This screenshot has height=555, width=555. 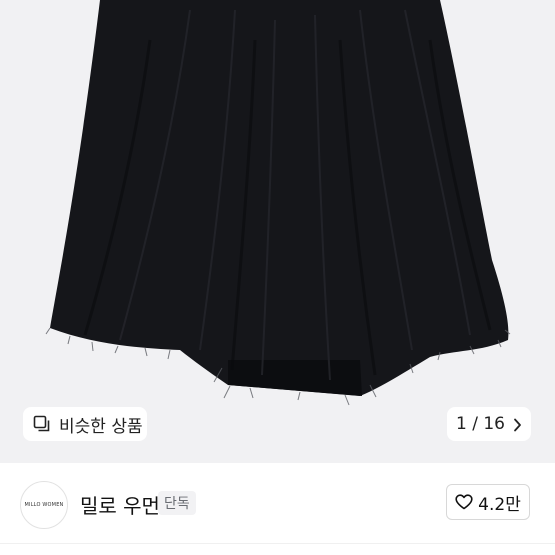 I want to click on exclusive-badge: 단독, so click(x=177, y=503).